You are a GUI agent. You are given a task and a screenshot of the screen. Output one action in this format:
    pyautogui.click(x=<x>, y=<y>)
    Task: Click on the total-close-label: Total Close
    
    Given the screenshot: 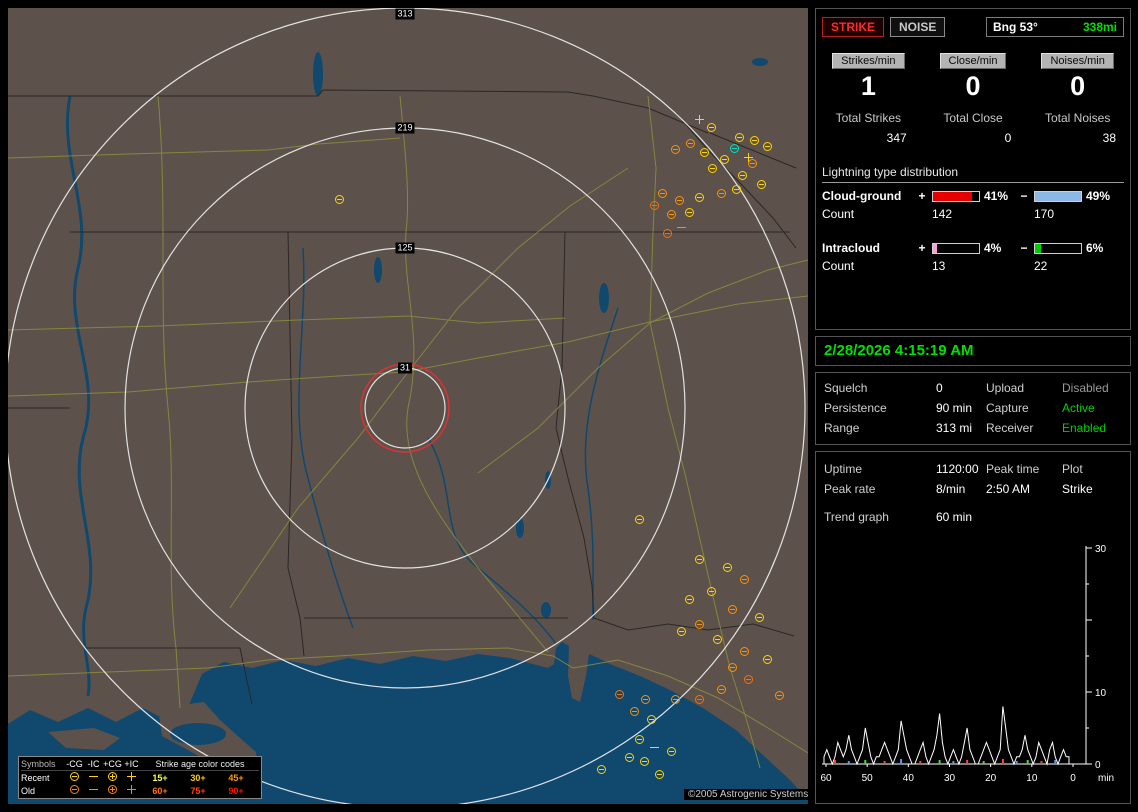 What is the action you would take?
    pyautogui.click(x=973, y=118)
    